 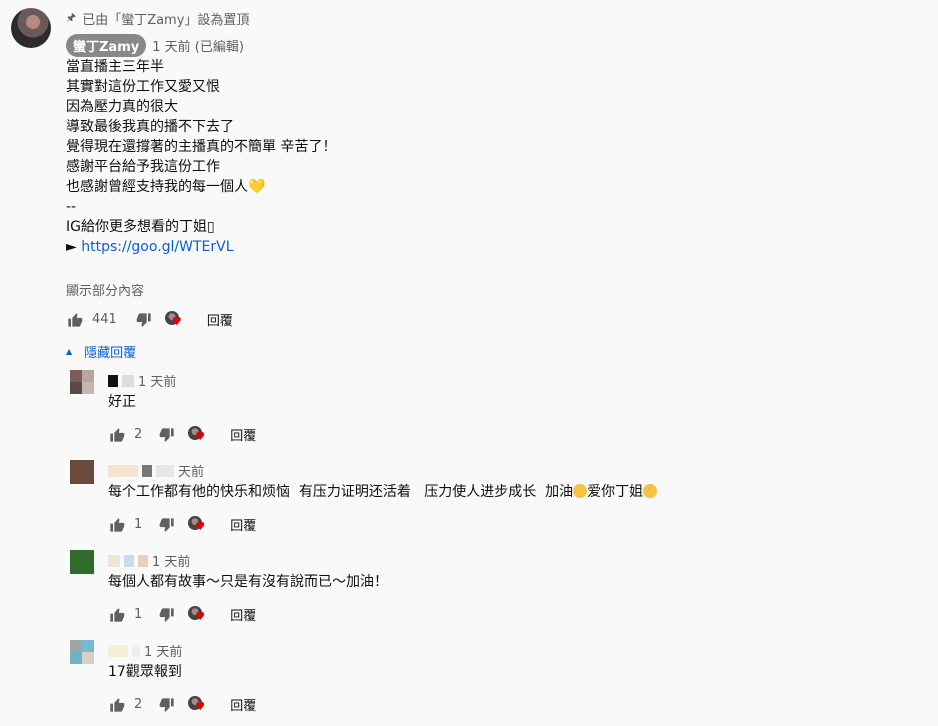 I want to click on author-name-badge: 蠻丁Zamy, so click(x=106, y=45).